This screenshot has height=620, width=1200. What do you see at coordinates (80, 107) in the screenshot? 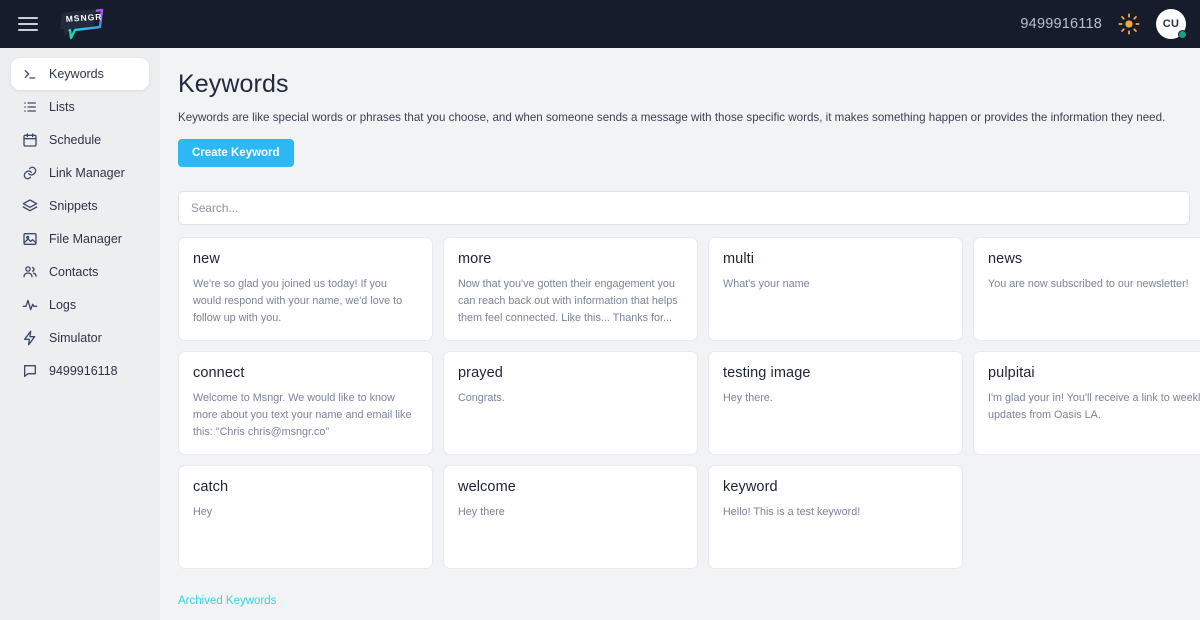
I see `sidebar-item-lists: Lists` at bounding box center [80, 107].